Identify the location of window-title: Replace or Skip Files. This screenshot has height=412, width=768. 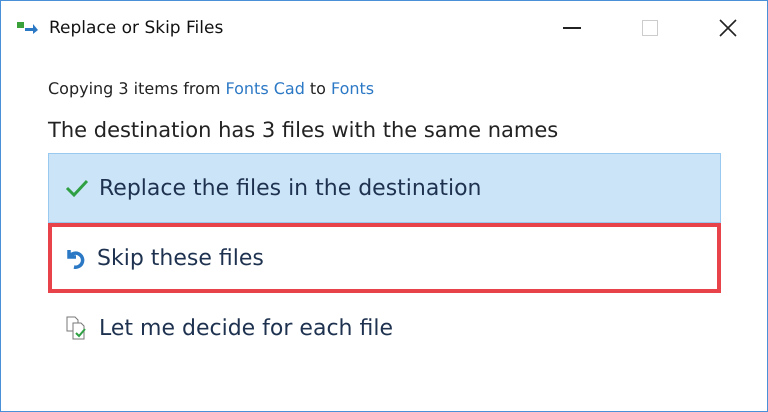
(136, 28).